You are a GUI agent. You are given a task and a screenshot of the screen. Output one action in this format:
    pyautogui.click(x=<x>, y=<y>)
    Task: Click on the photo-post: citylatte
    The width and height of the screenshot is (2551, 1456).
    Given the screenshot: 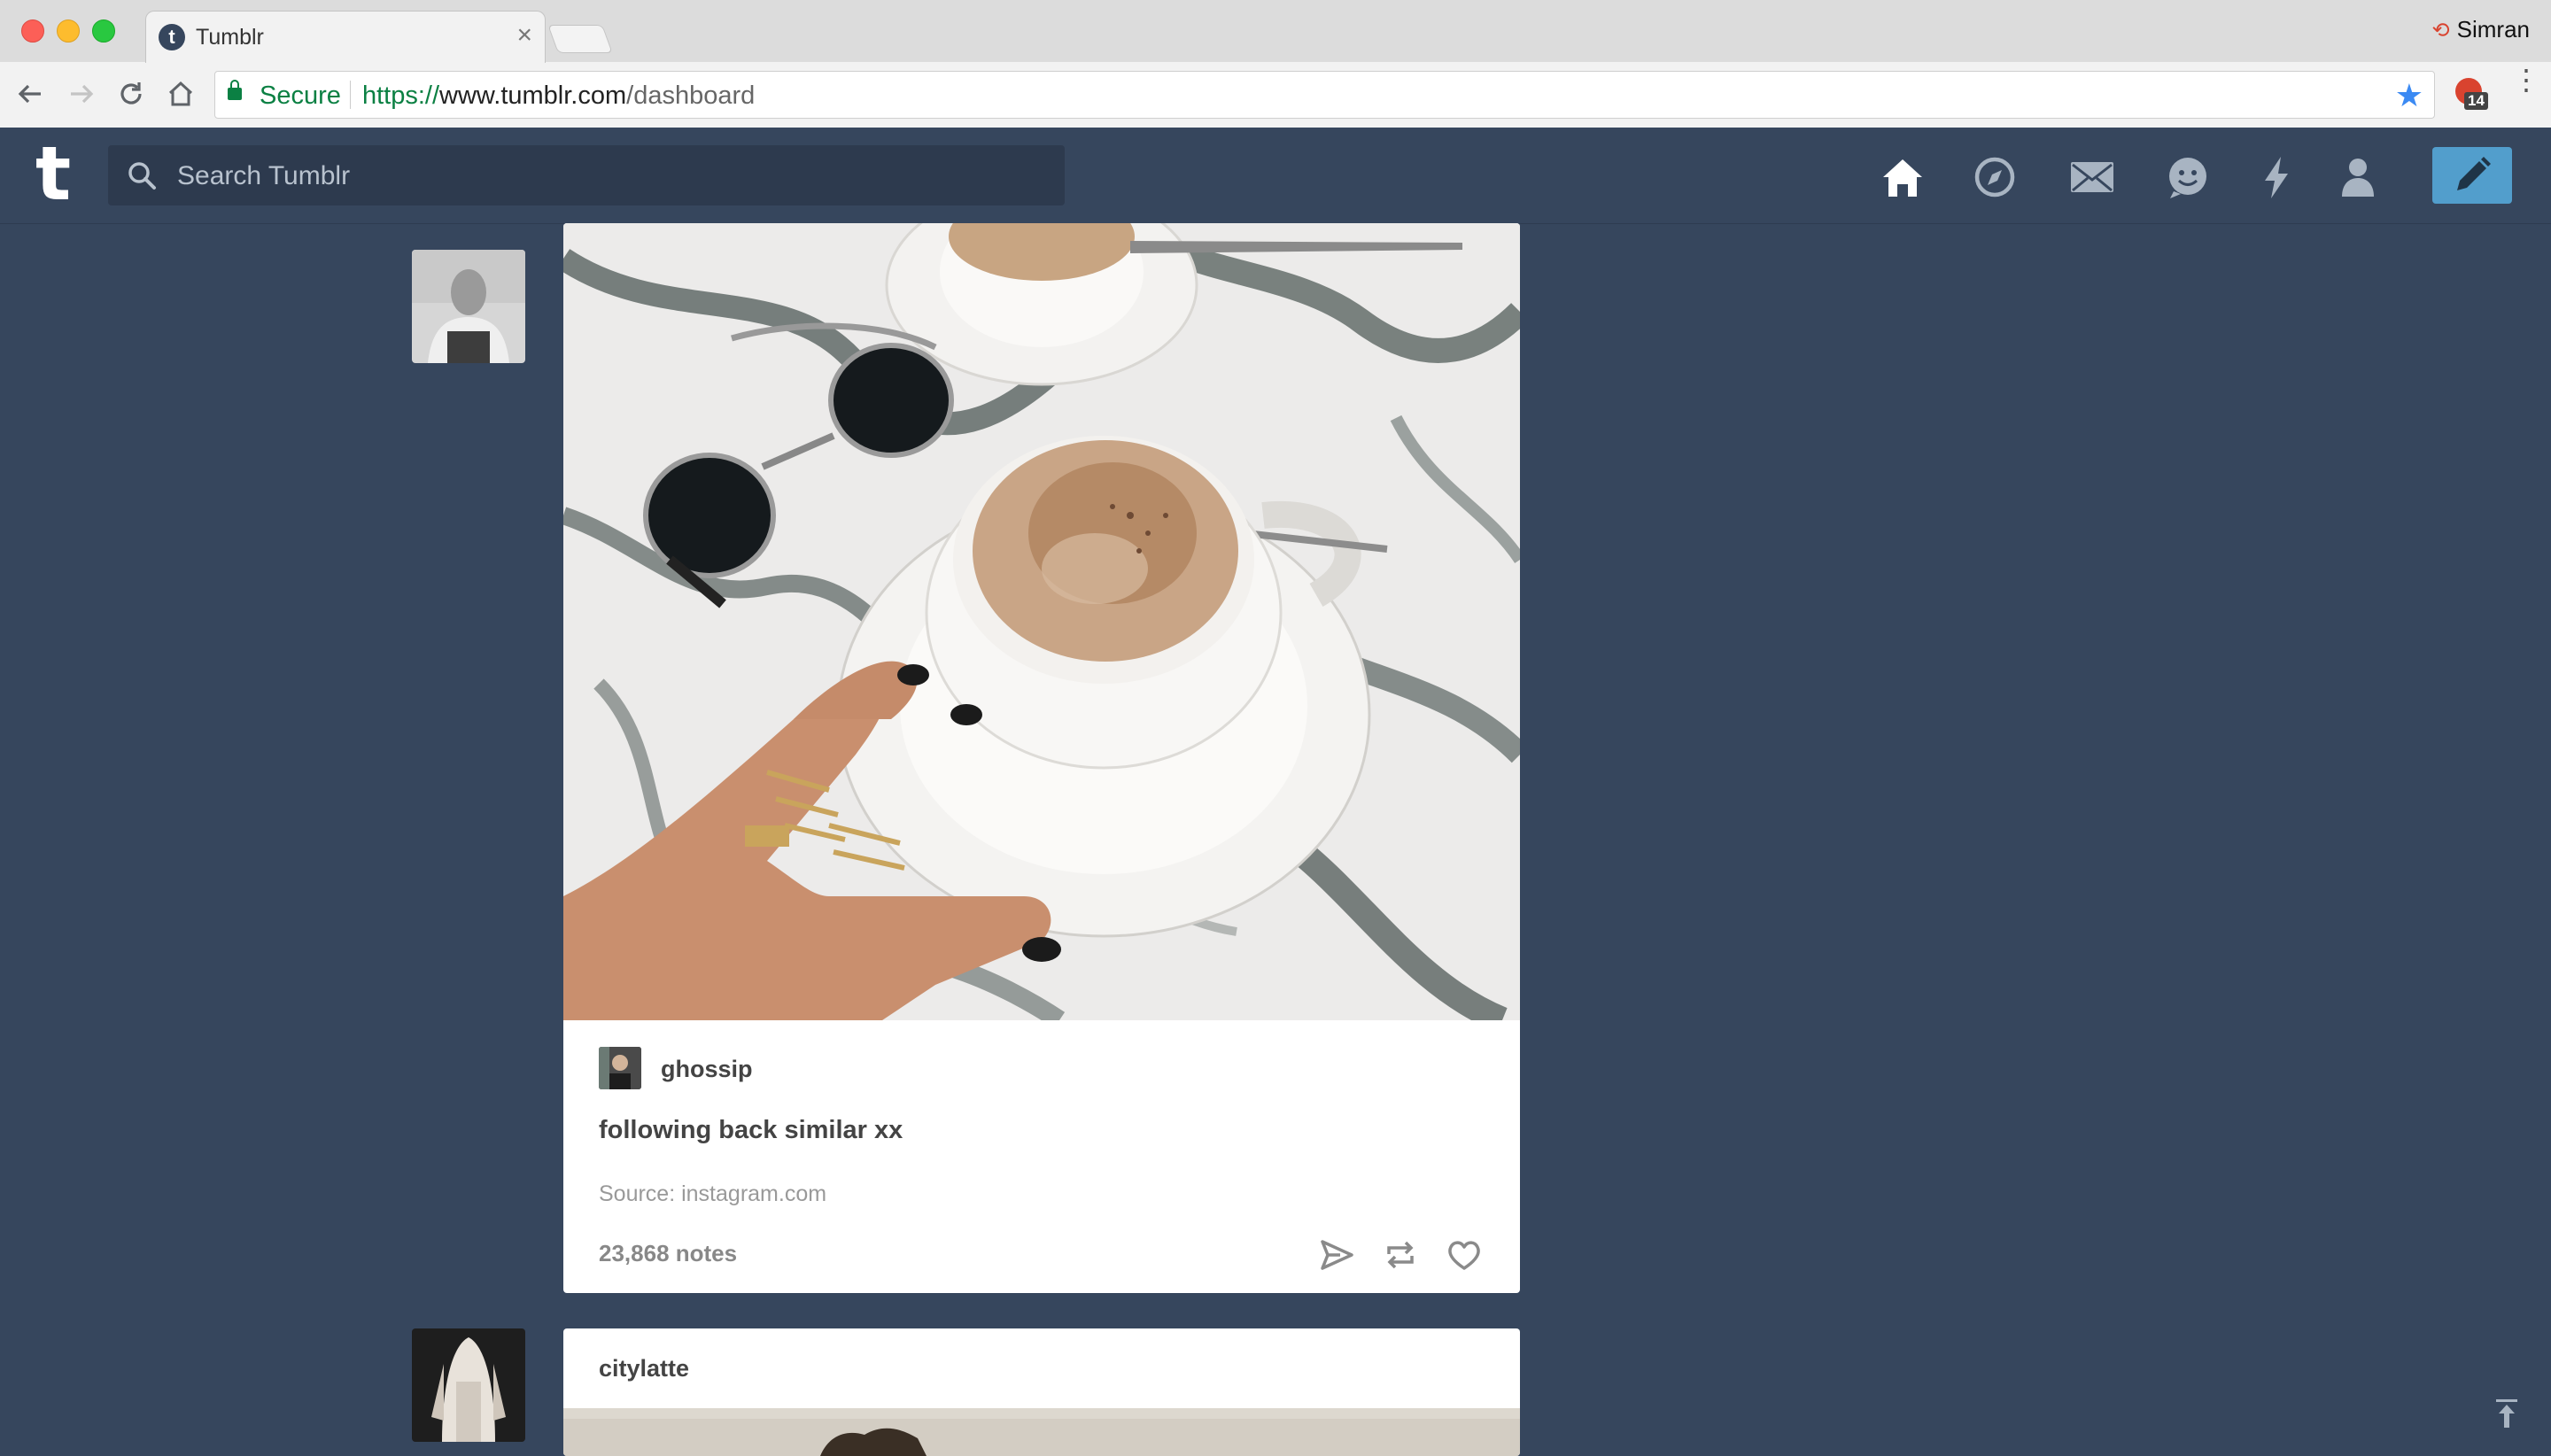 What is the action you would take?
    pyautogui.click(x=1041, y=1392)
    